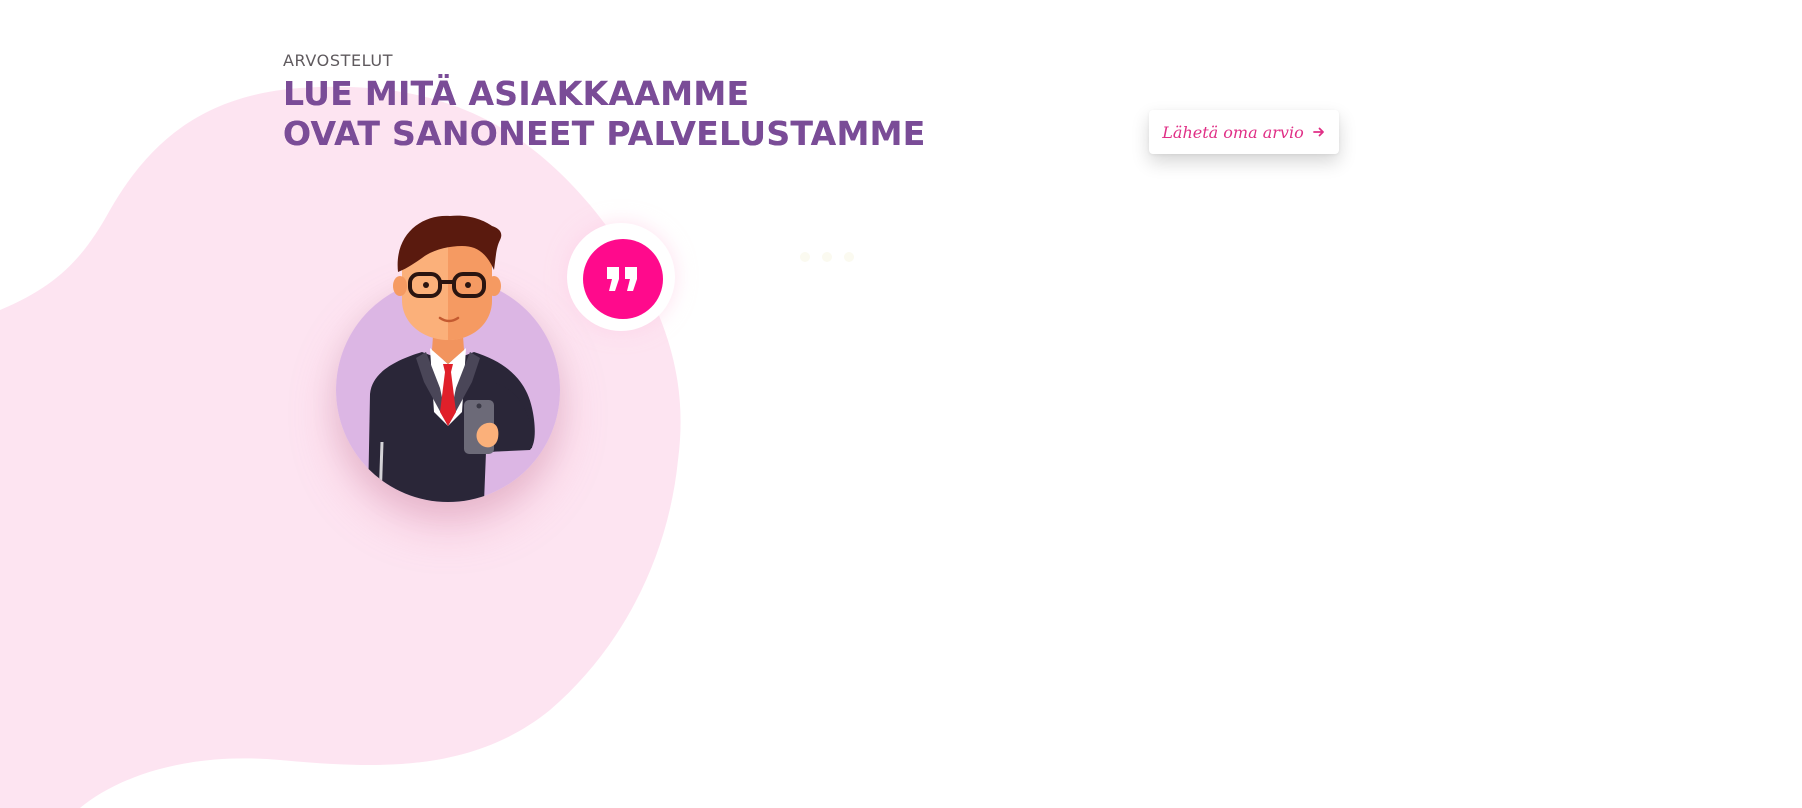 The height and width of the screenshot is (808, 1802). What do you see at coordinates (338, 60) in the screenshot?
I see `section-eyebrow: ARVOSTELUT` at bounding box center [338, 60].